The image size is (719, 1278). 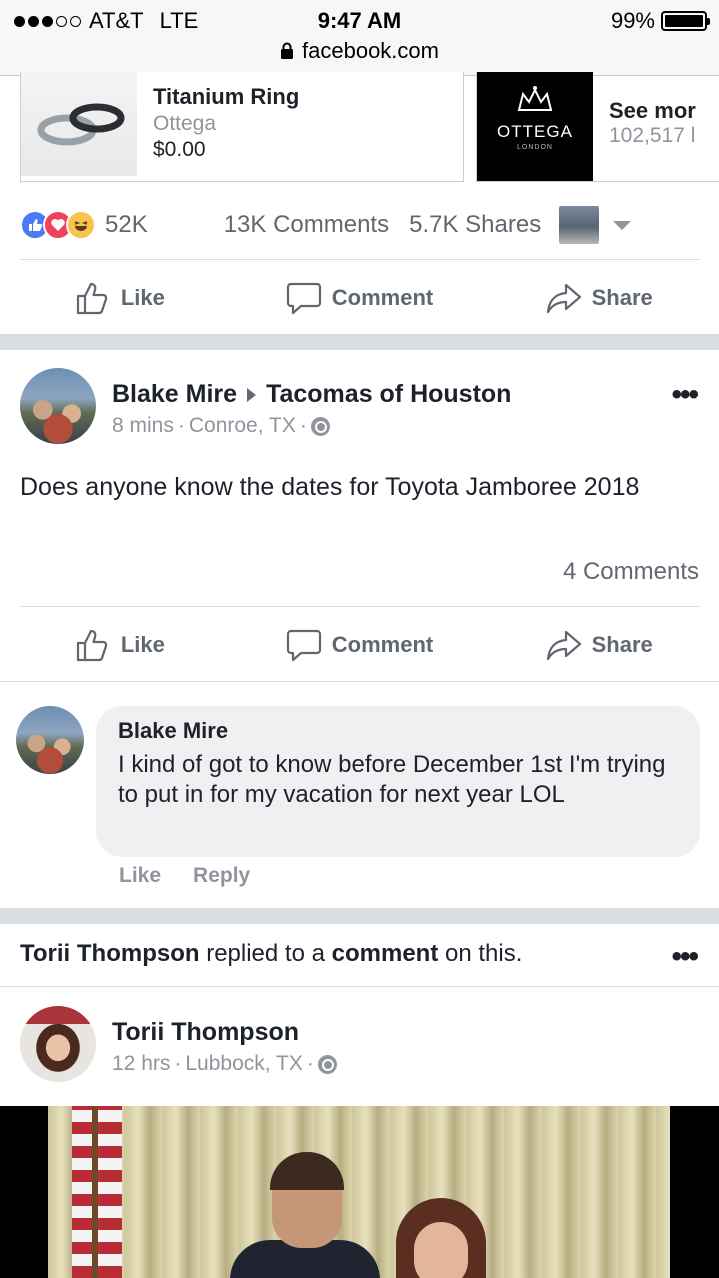 I want to click on address-bar: facebook.com, so click(x=359, y=51).